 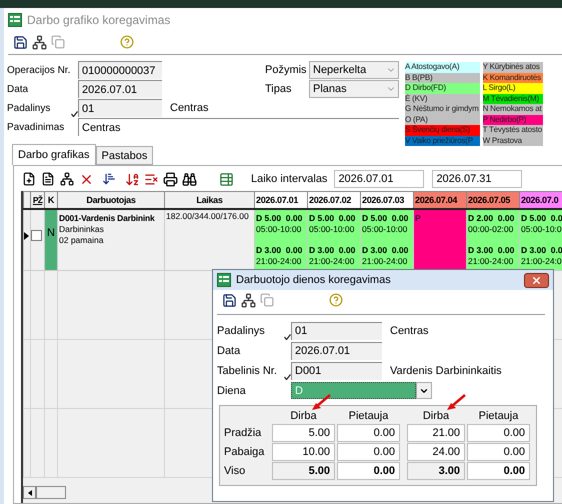 What do you see at coordinates (493, 239) in the screenshot?
I see `day-cell: D 2.00 0.00 00:00-02:00 D 3.00 0.00 21:00-24:00` at bounding box center [493, 239].